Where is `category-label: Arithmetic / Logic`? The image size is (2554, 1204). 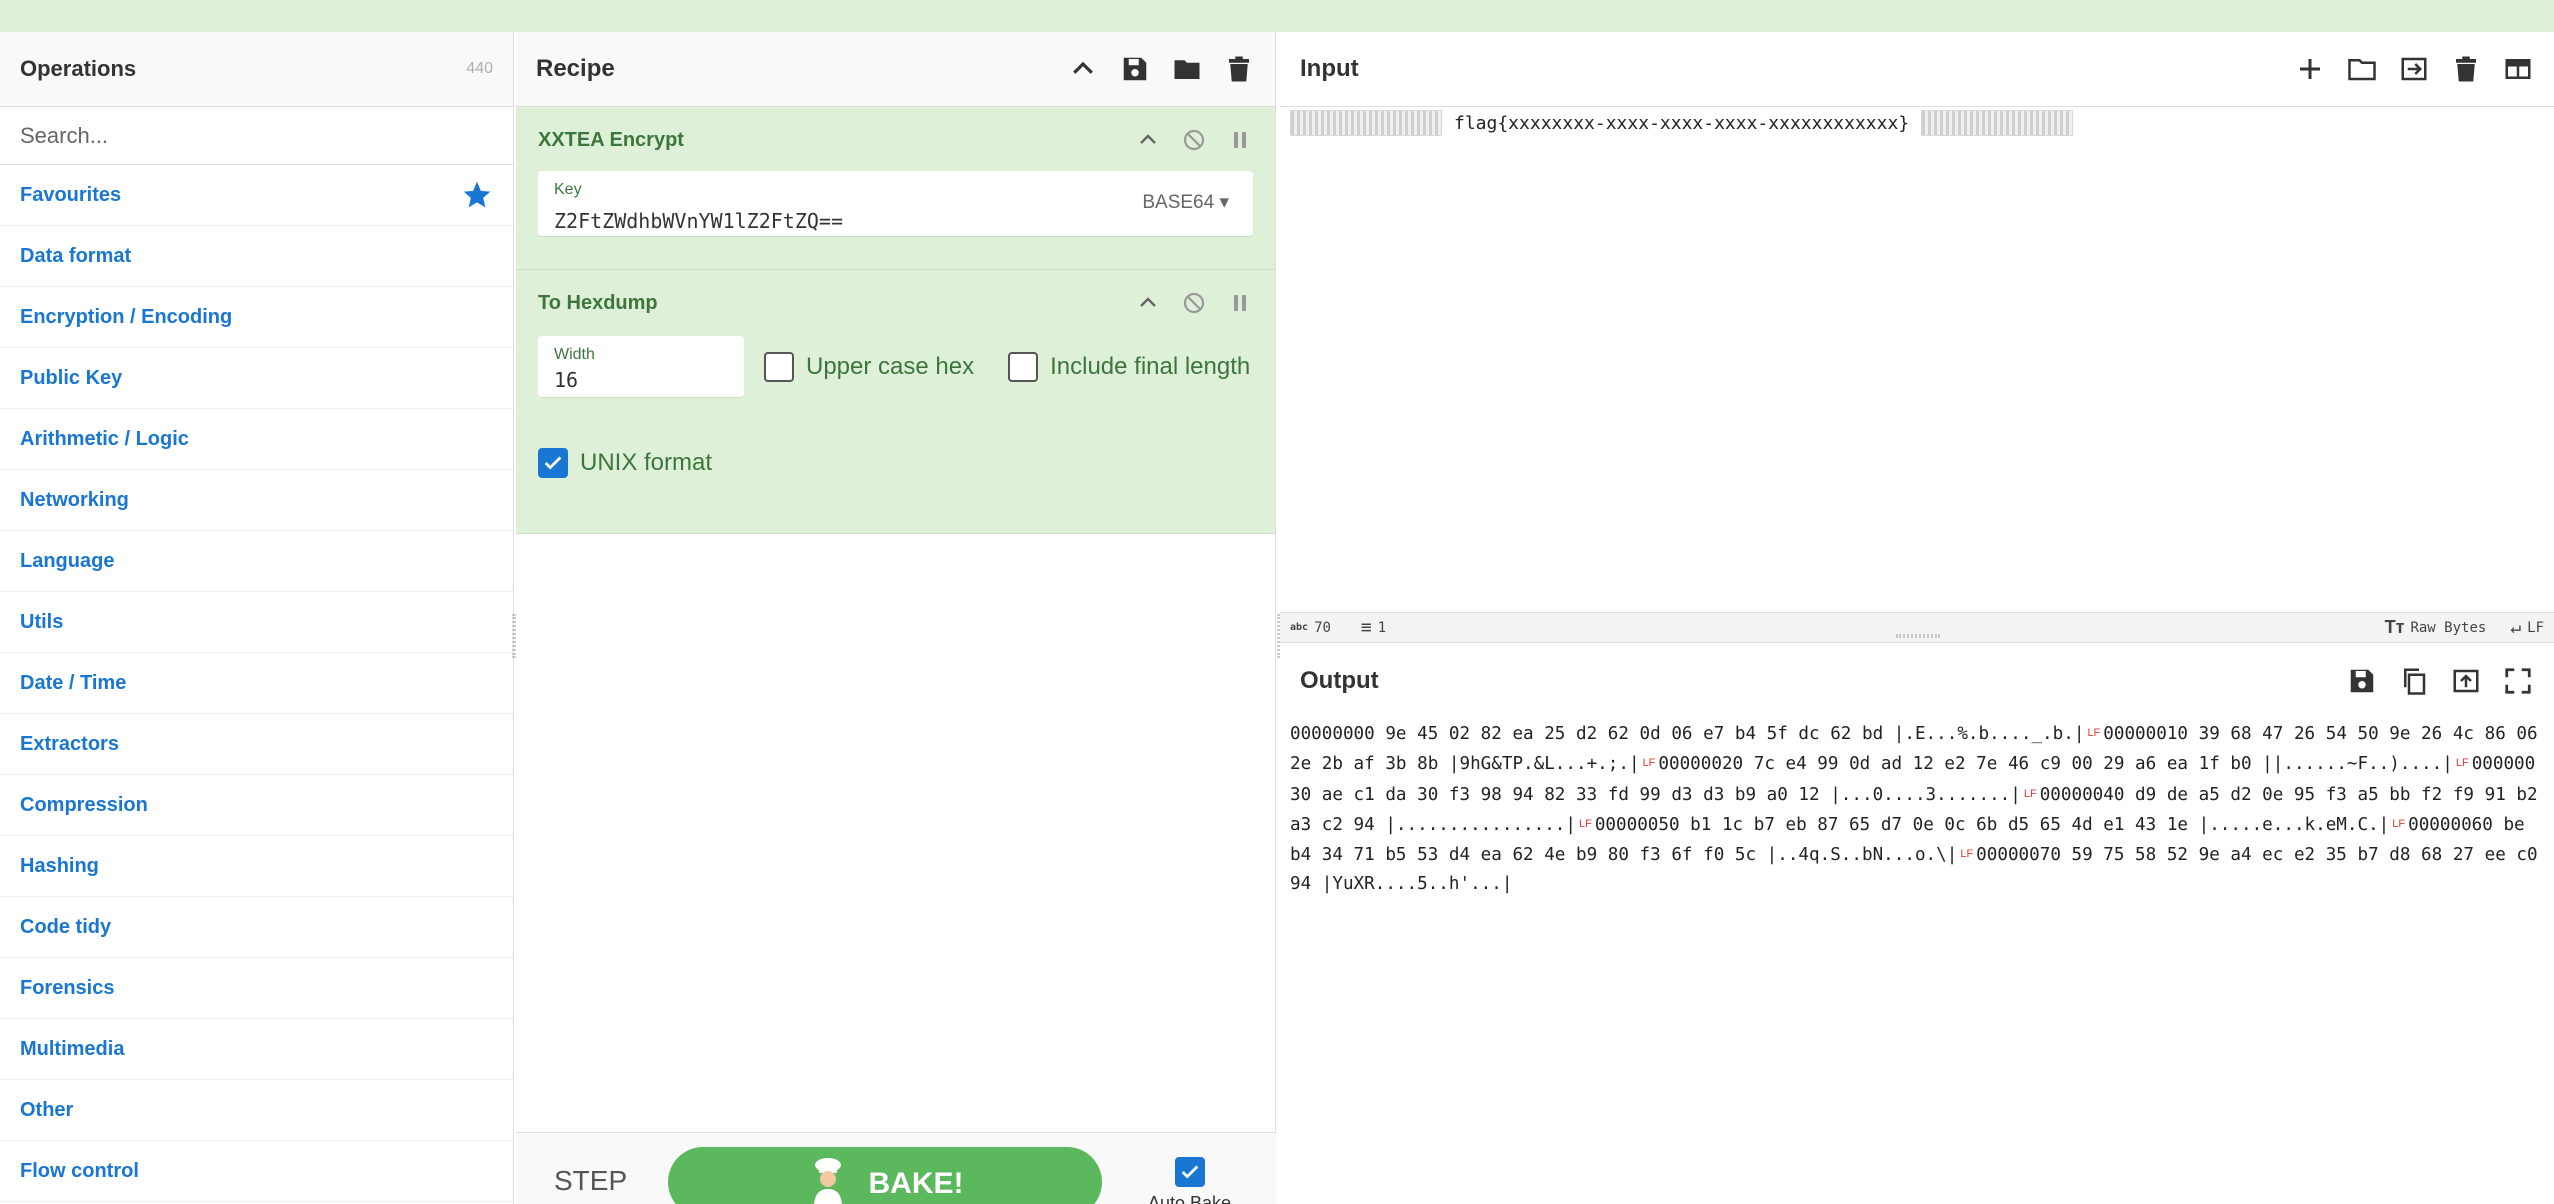 category-label: Arithmetic / Logic is located at coordinates (104, 438).